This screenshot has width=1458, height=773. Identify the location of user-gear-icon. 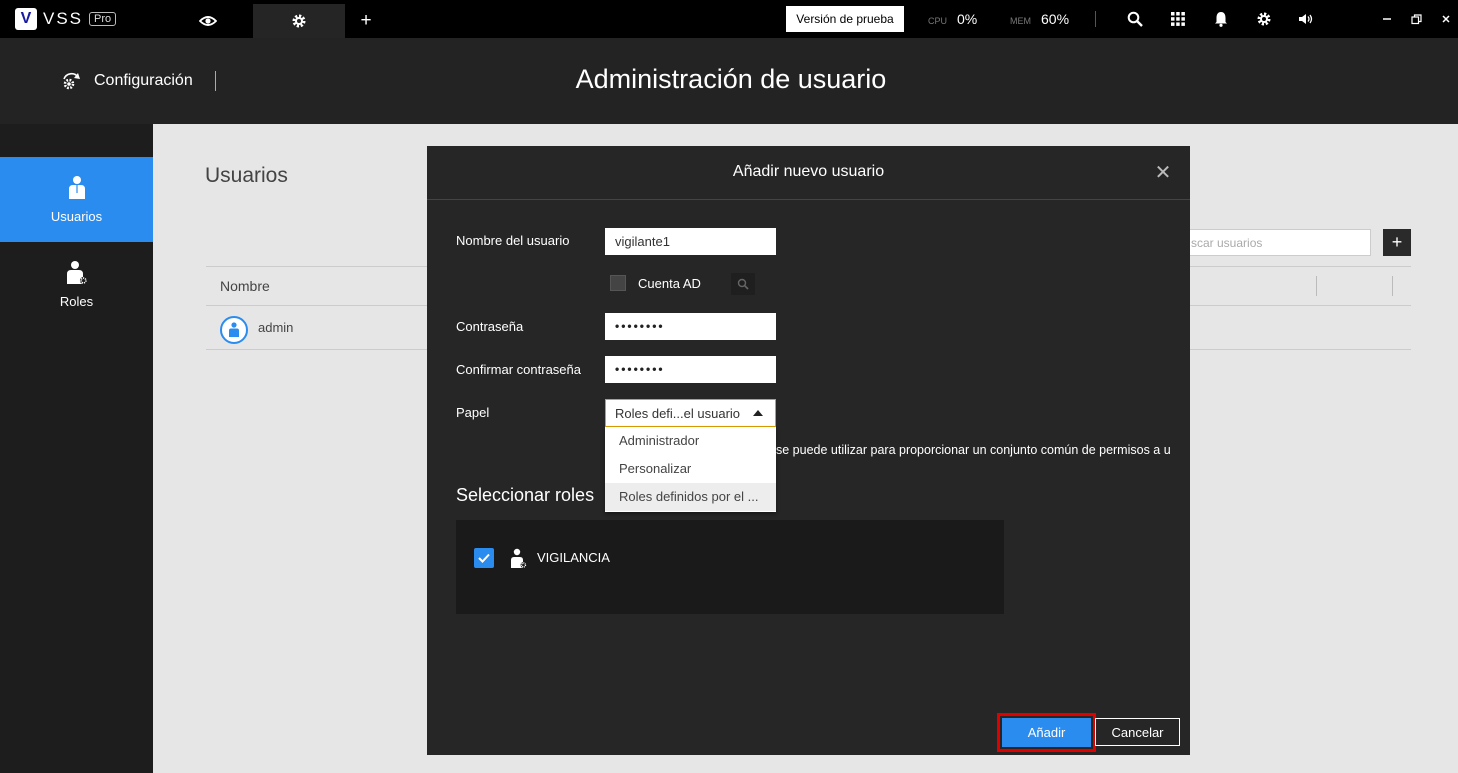
(76, 273).